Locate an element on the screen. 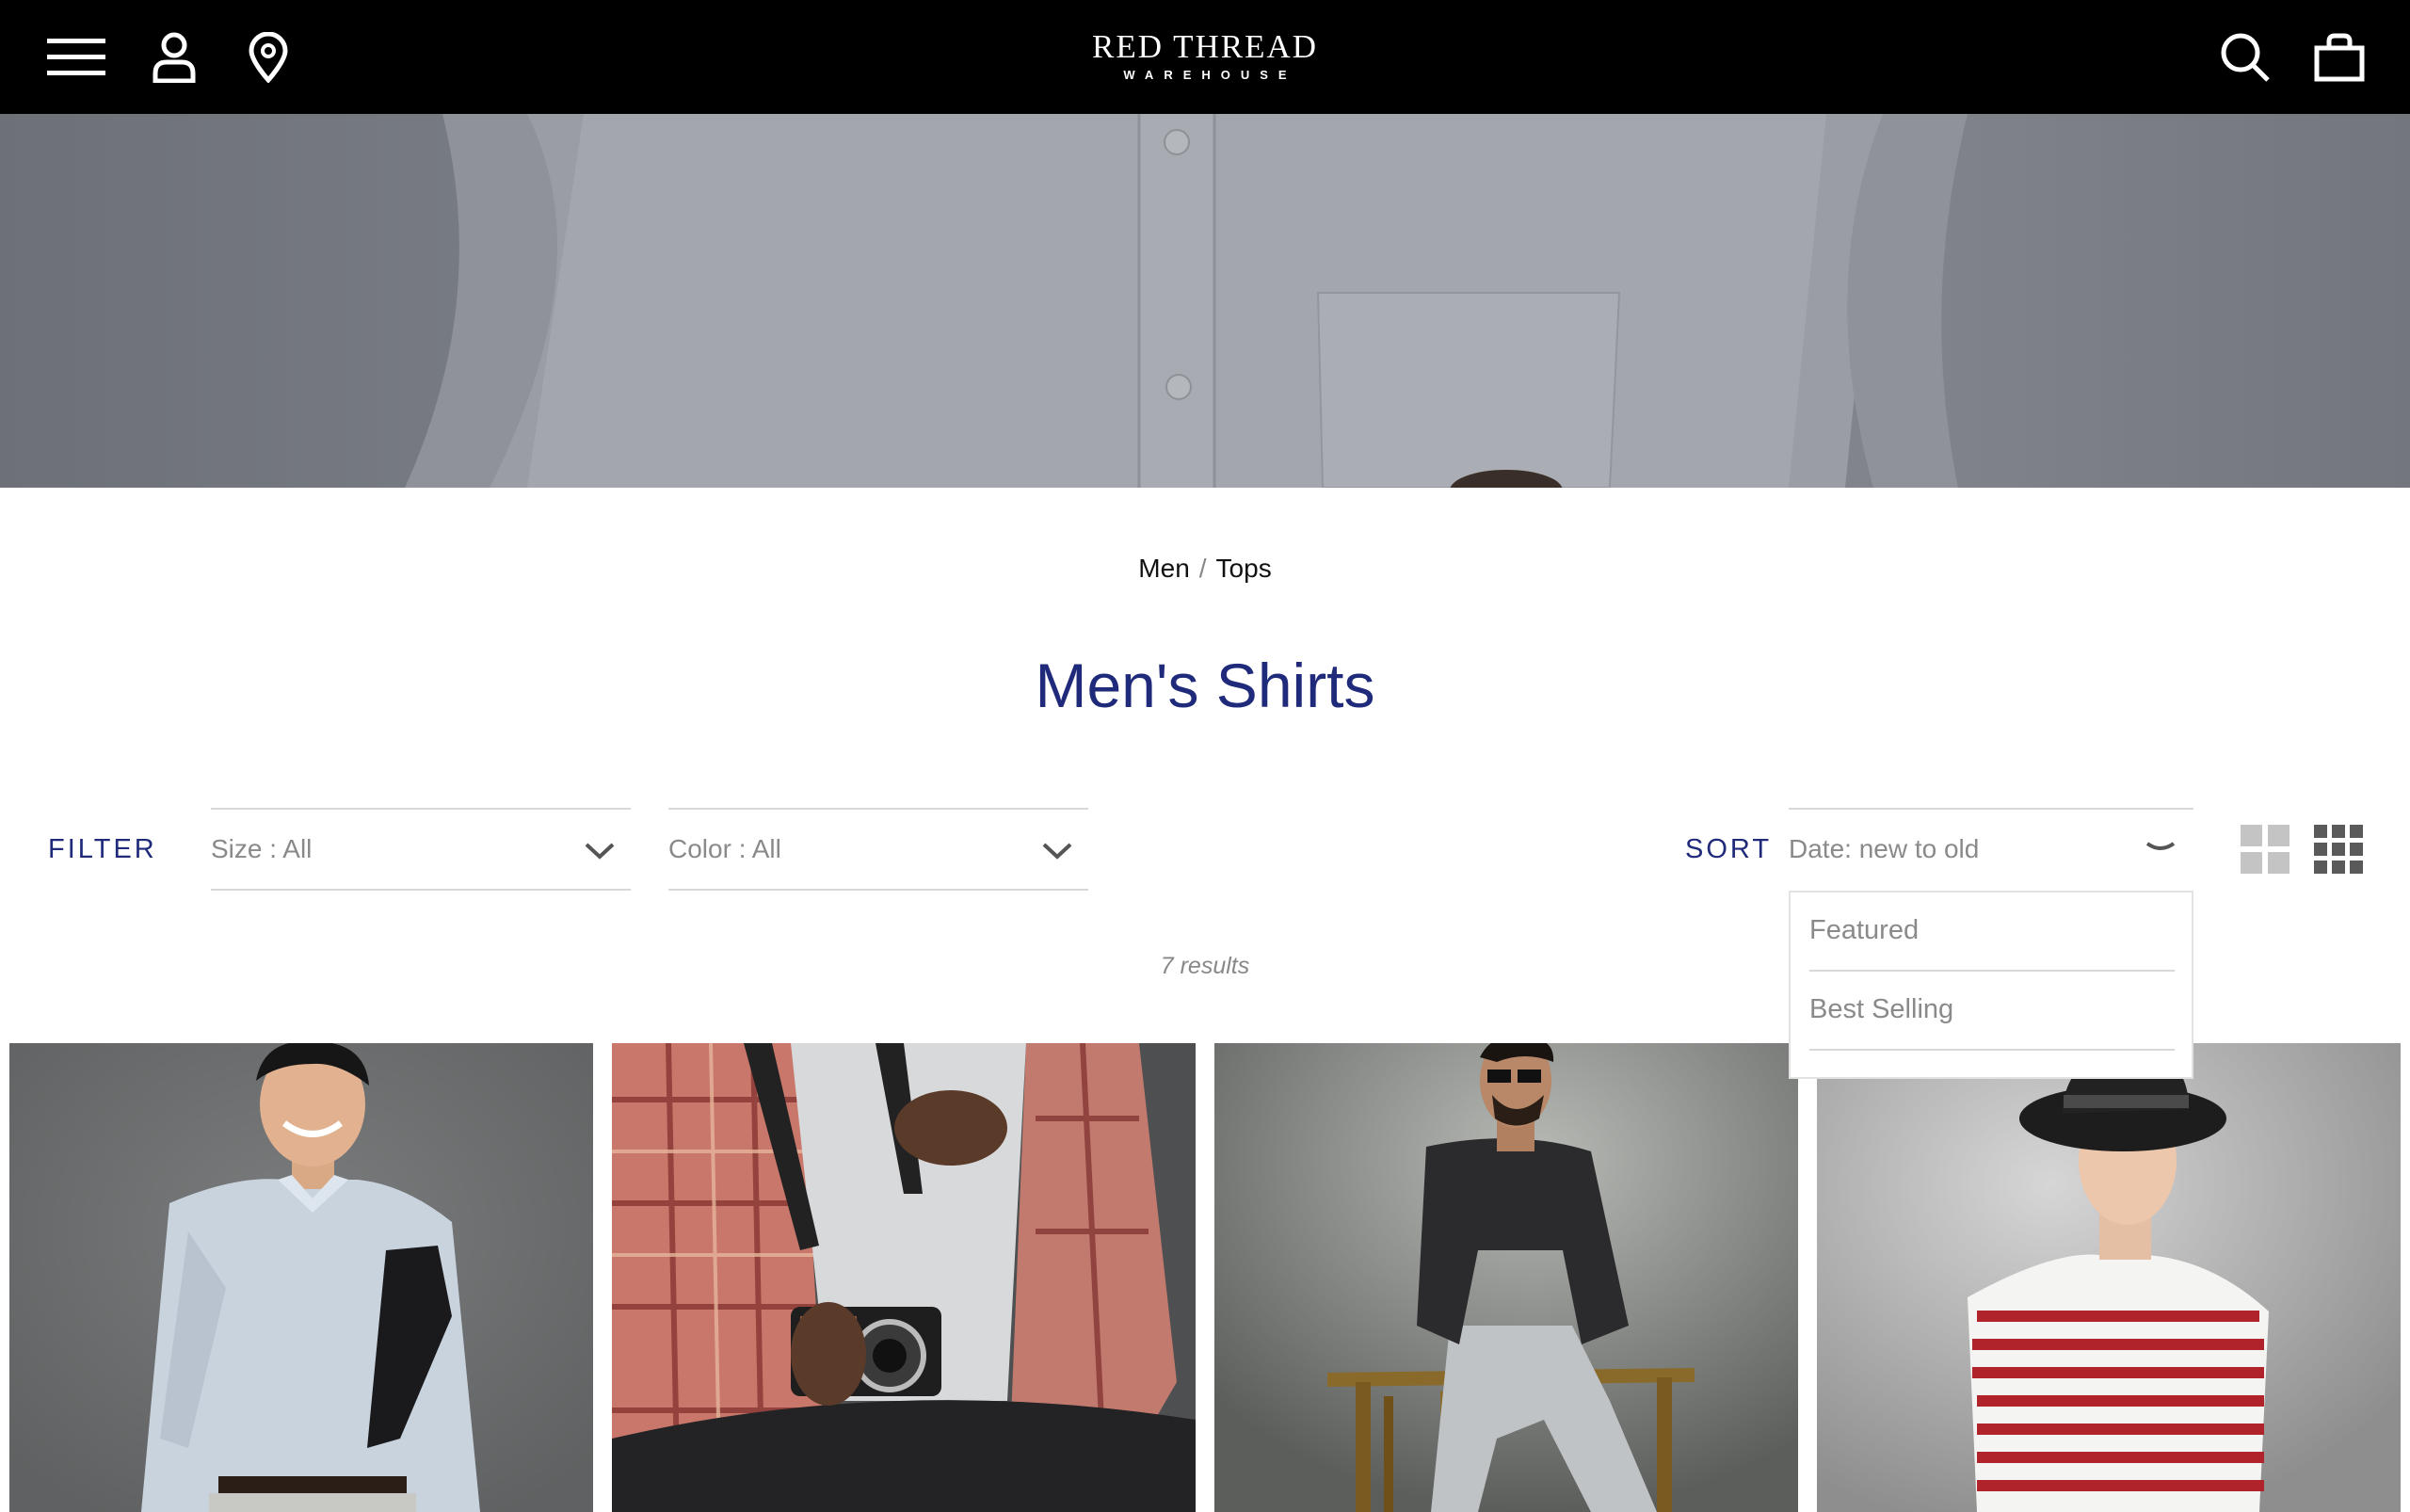 This screenshot has width=2410, height=1512. menu-icon is located at coordinates (76, 57).